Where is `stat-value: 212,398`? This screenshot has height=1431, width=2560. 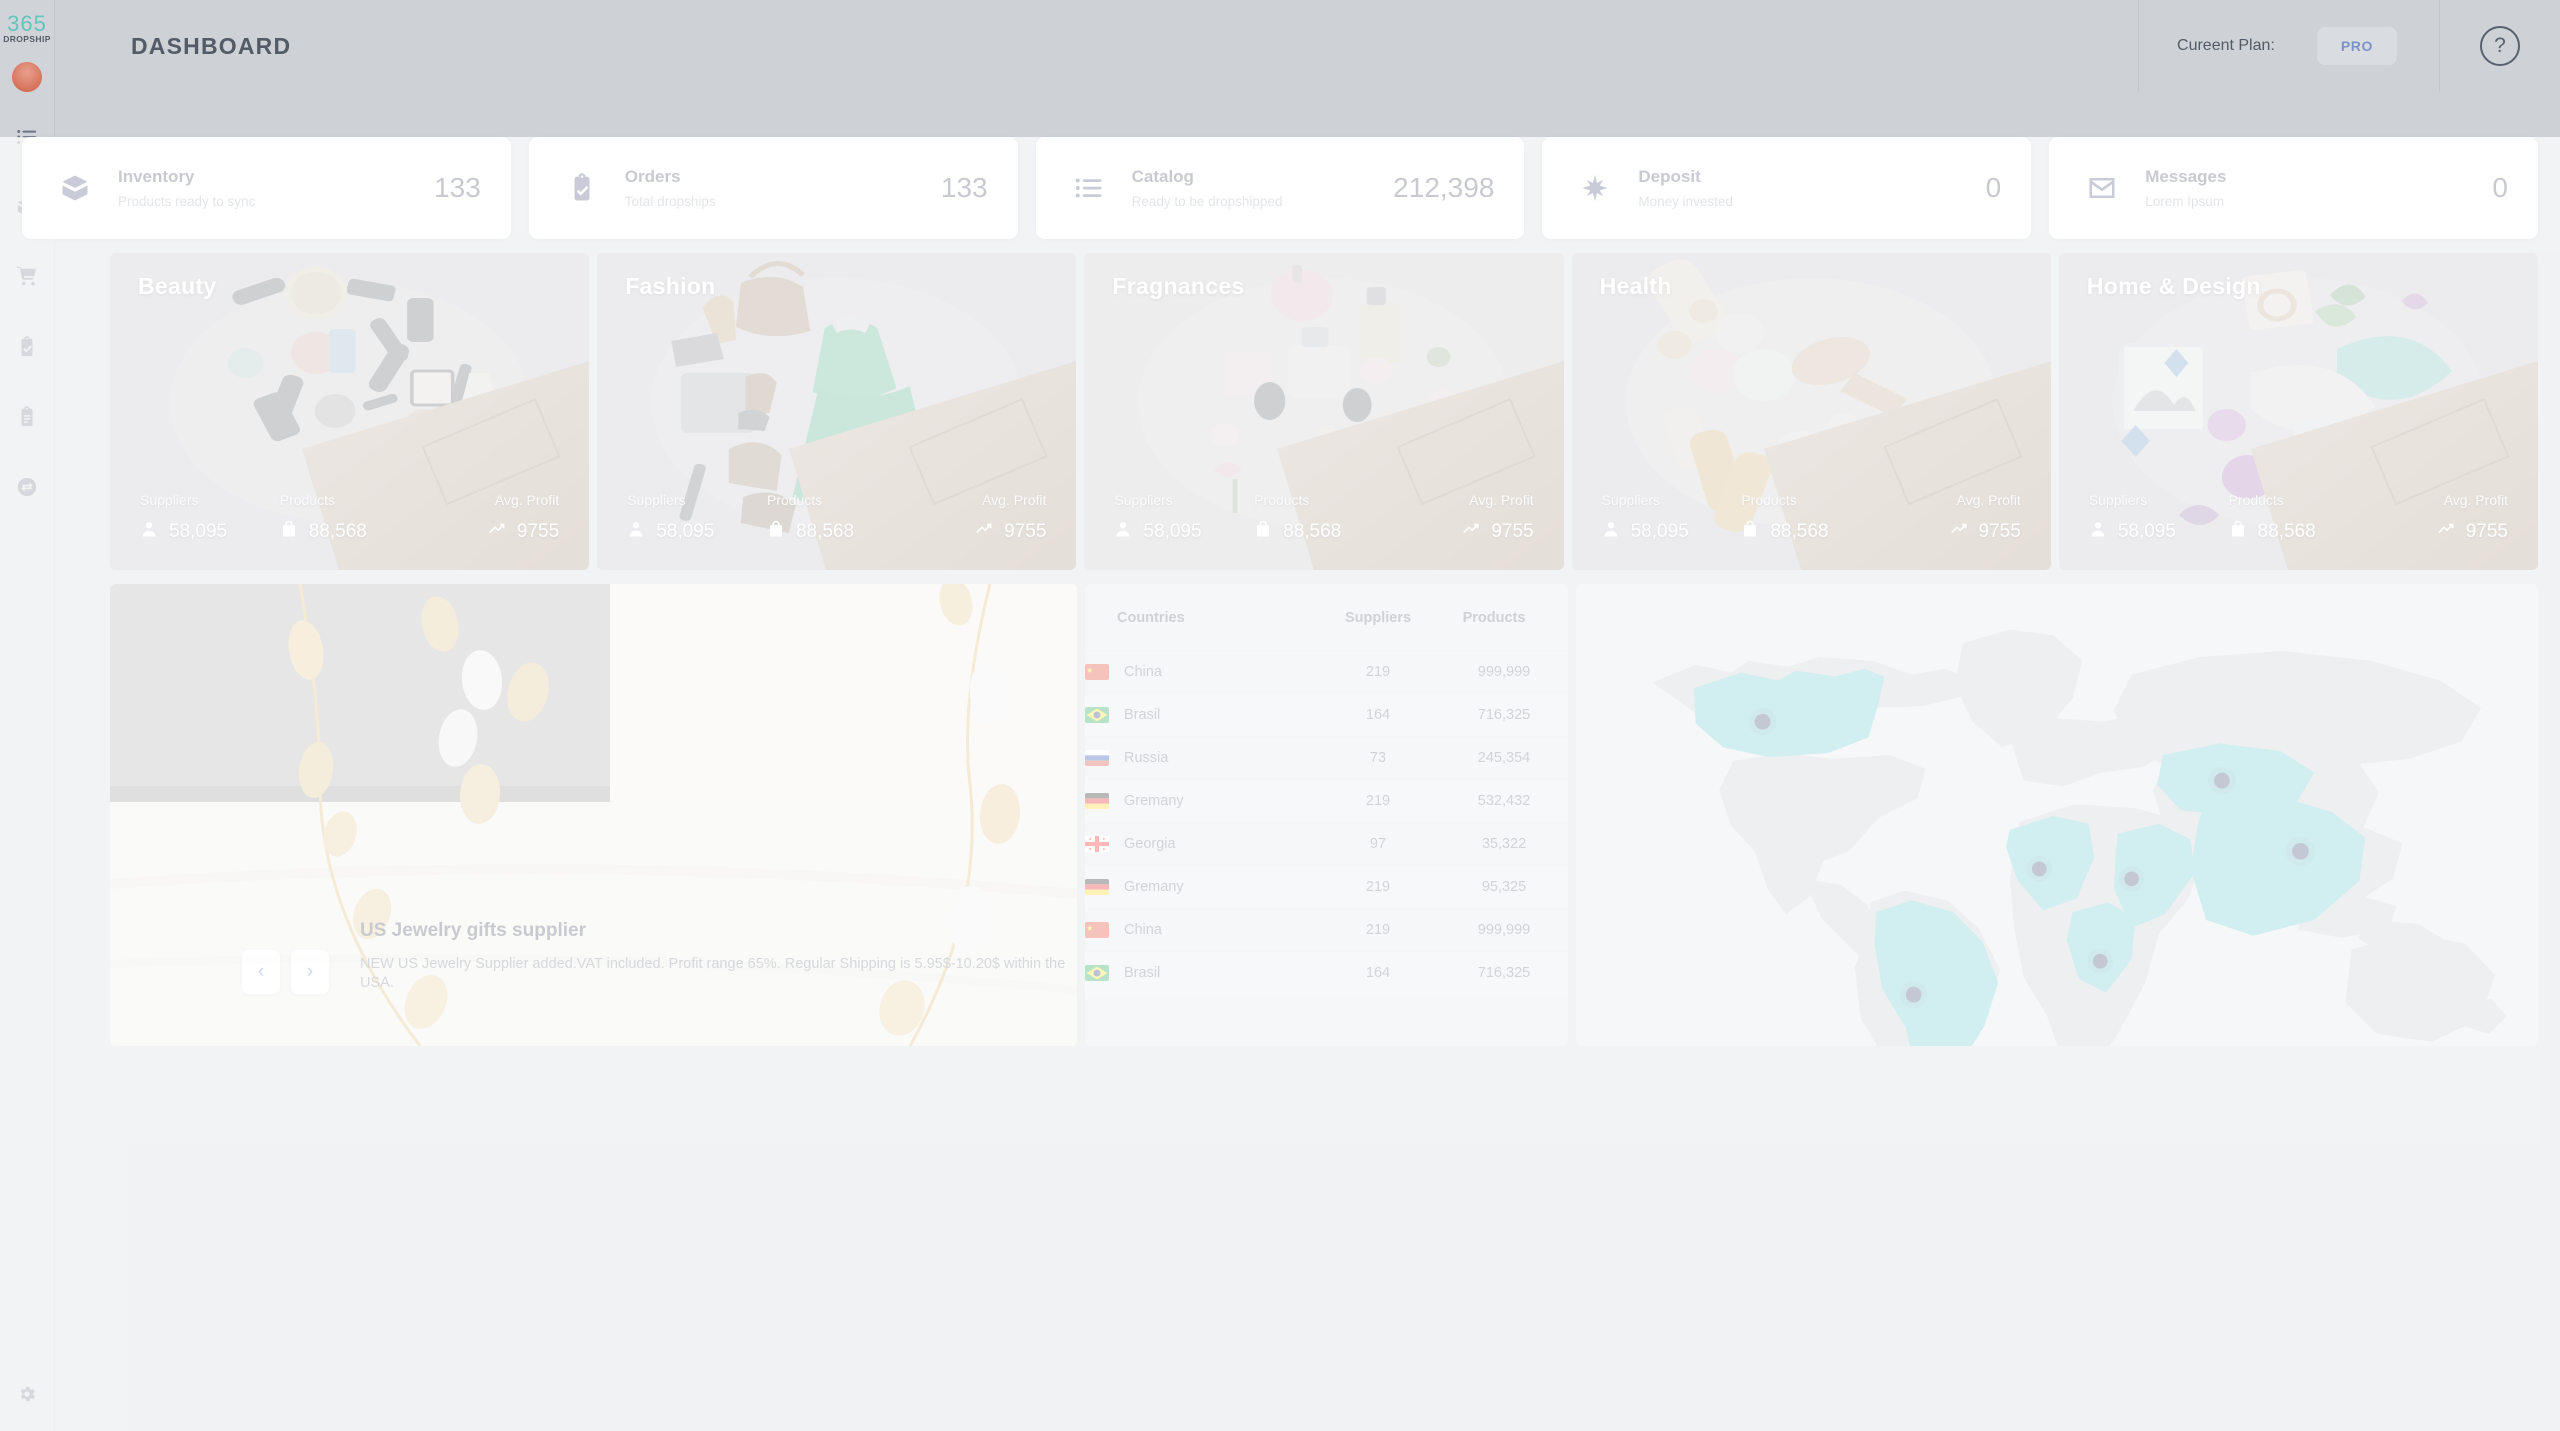
stat-value: 212,398 is located at coordinates (1444, 187).